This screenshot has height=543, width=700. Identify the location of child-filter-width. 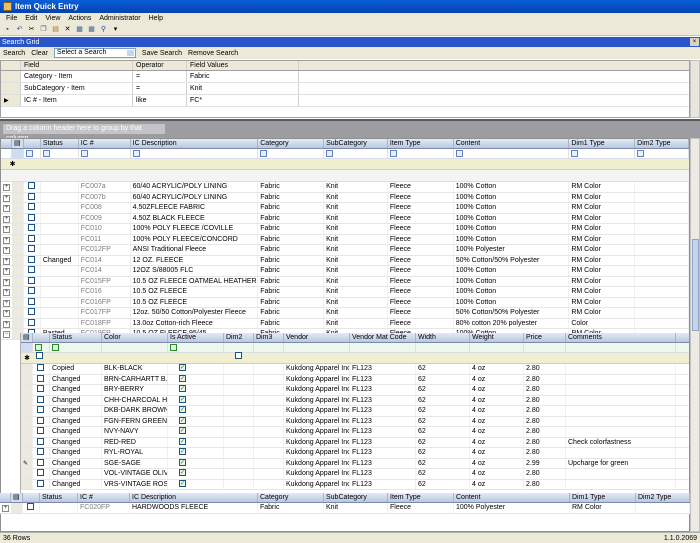
(443, 347).